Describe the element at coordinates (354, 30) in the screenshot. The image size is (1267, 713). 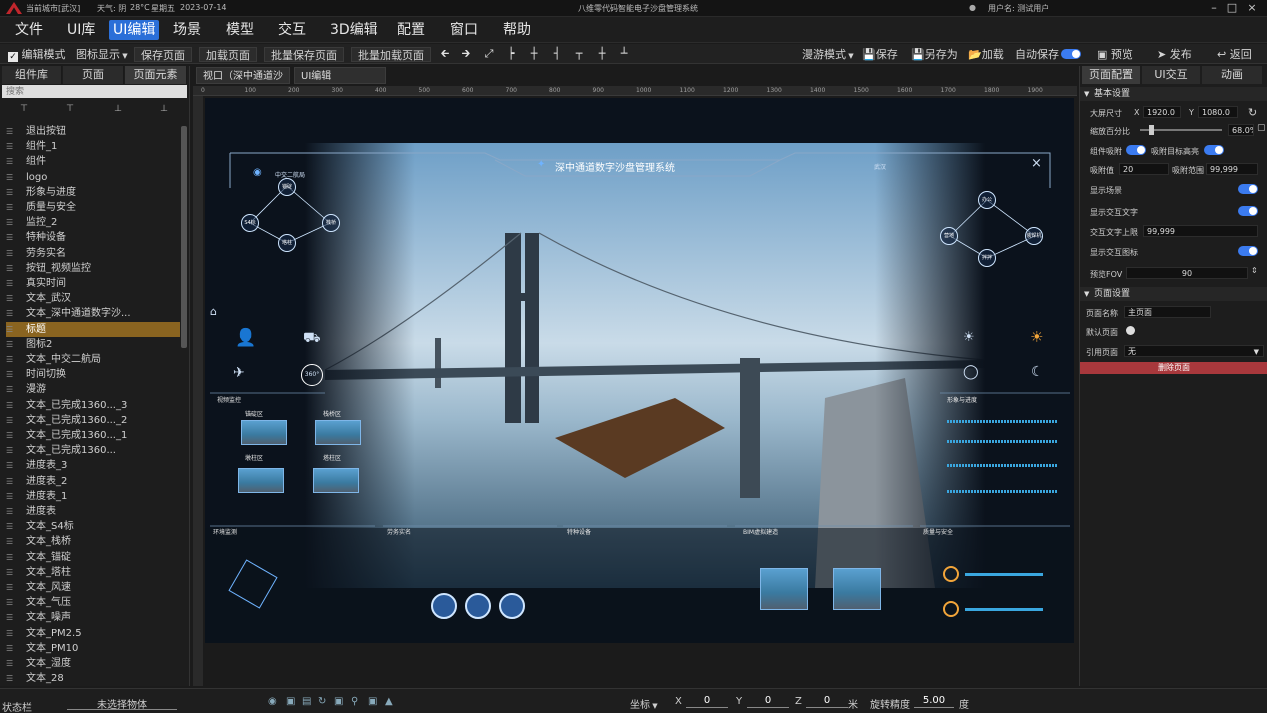
I see `menu-3d-edit: 3D编辑` at that location.